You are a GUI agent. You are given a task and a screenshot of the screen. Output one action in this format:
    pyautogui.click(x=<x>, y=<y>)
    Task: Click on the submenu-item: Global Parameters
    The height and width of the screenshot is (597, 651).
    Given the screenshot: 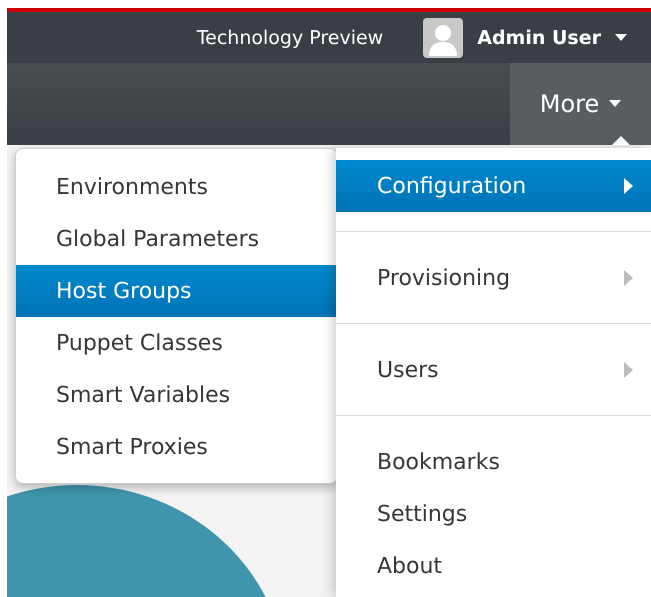 What is the action you would take?
    pyautogui.click(x=176, y=239)
    